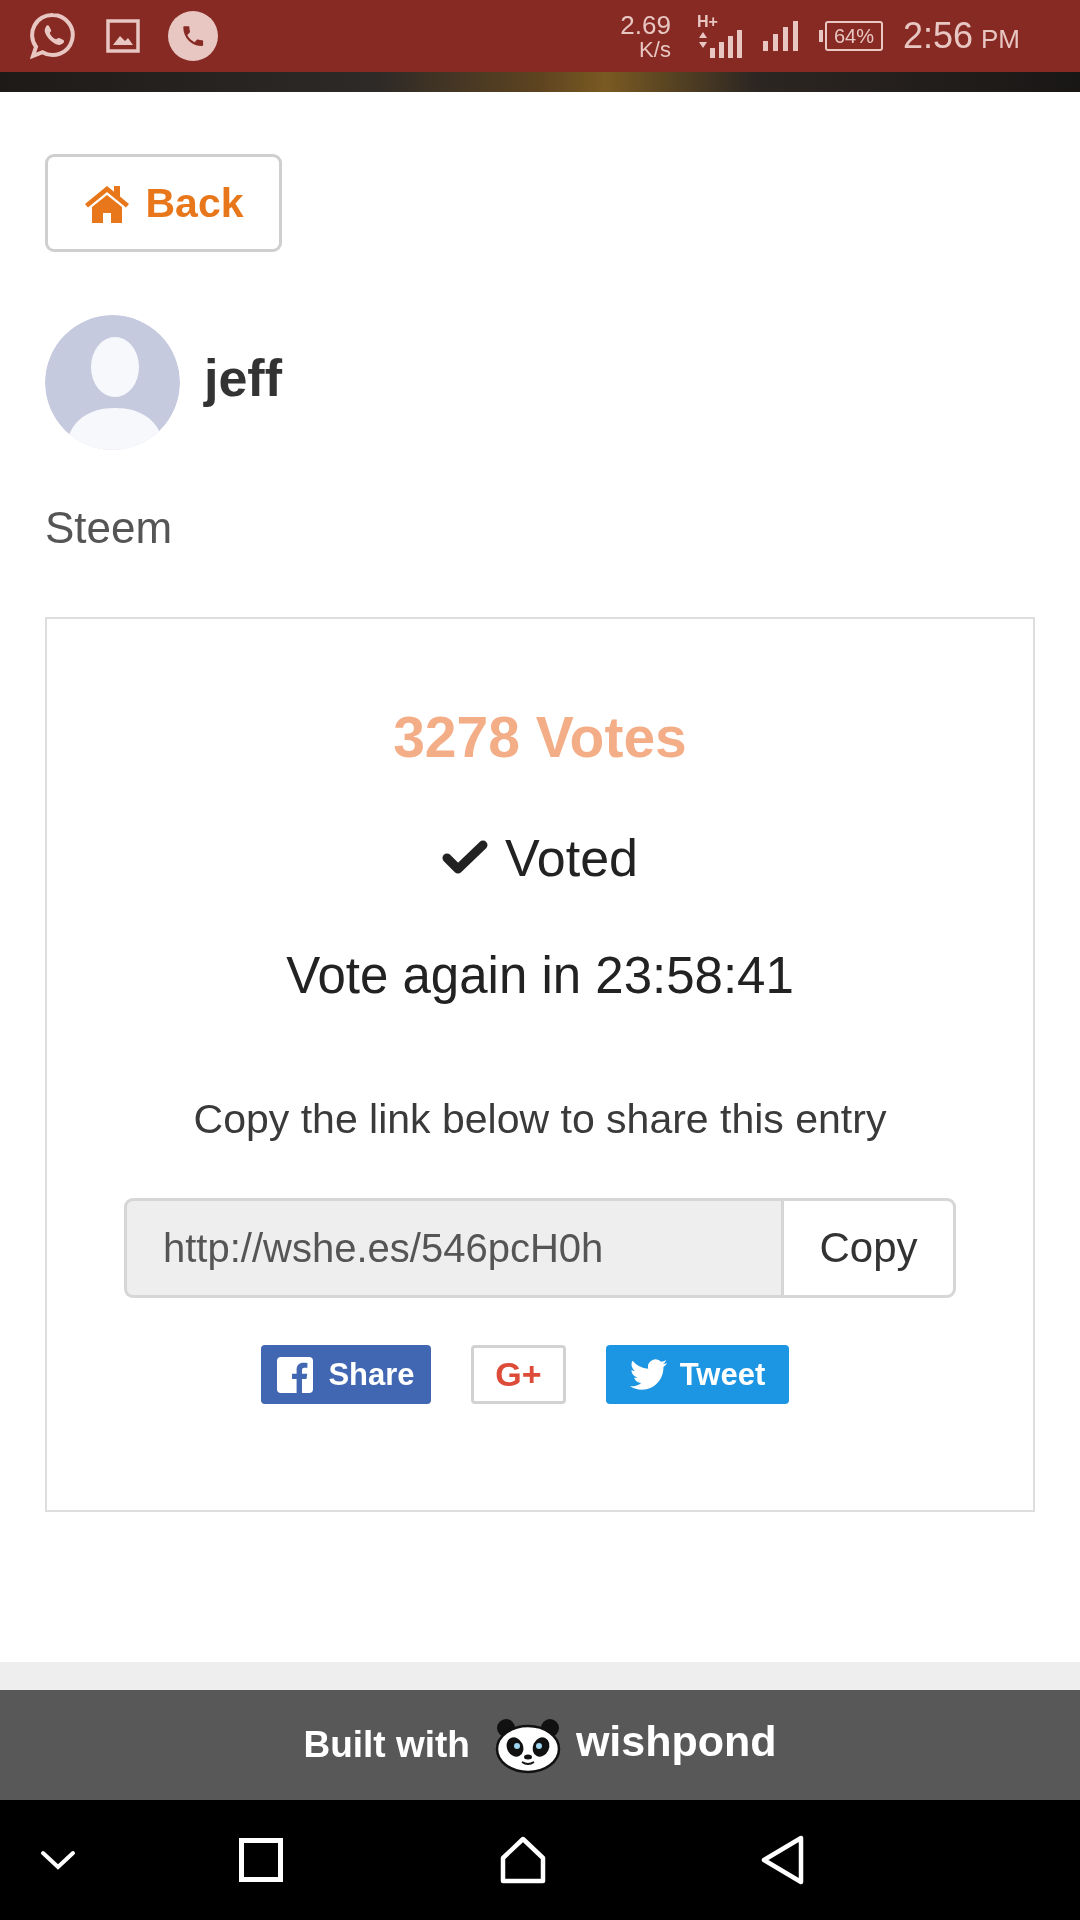 This screenshot has height=1920, width=1080. Describe the element at coordinates (540, 976) in the screenshot. I see `countdown-text: Vote again in 23:58:41` at that location.